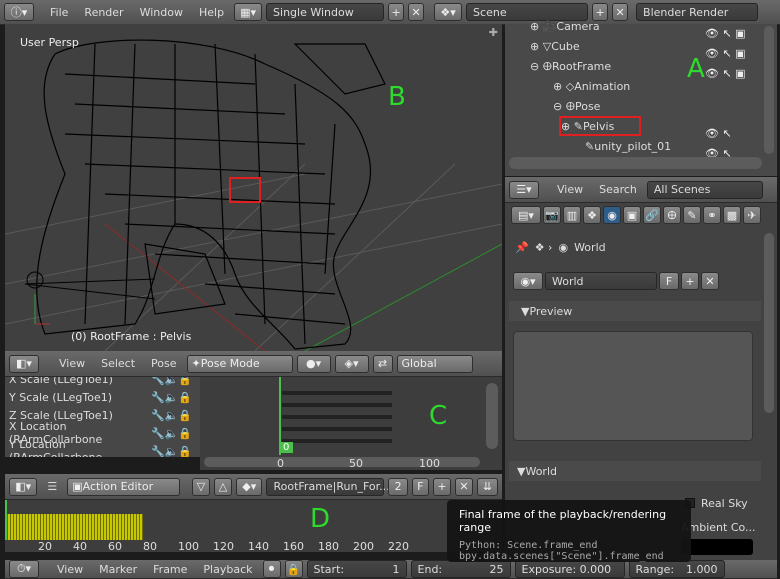 This screenshot has height=579, width=780. What do you see at coordinates (488, 486) in the screenshot?
I see `push-down-button: ⇊` at bounding box center [488, 486].